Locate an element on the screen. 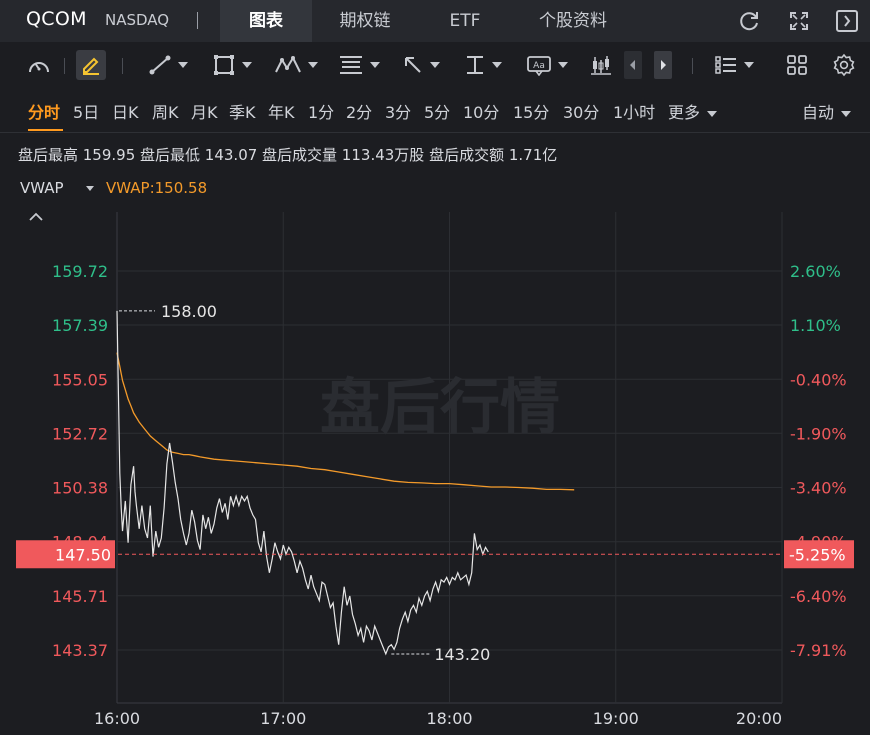  line-tool-button is located at coordinates (168, 65).